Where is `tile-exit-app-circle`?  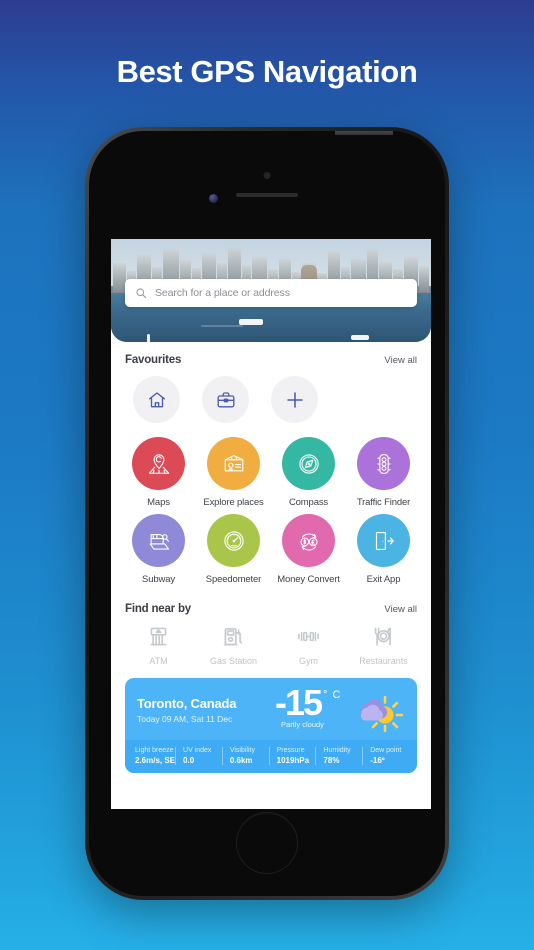
tile-exit-app-circle is located at coordinates (383, 540).